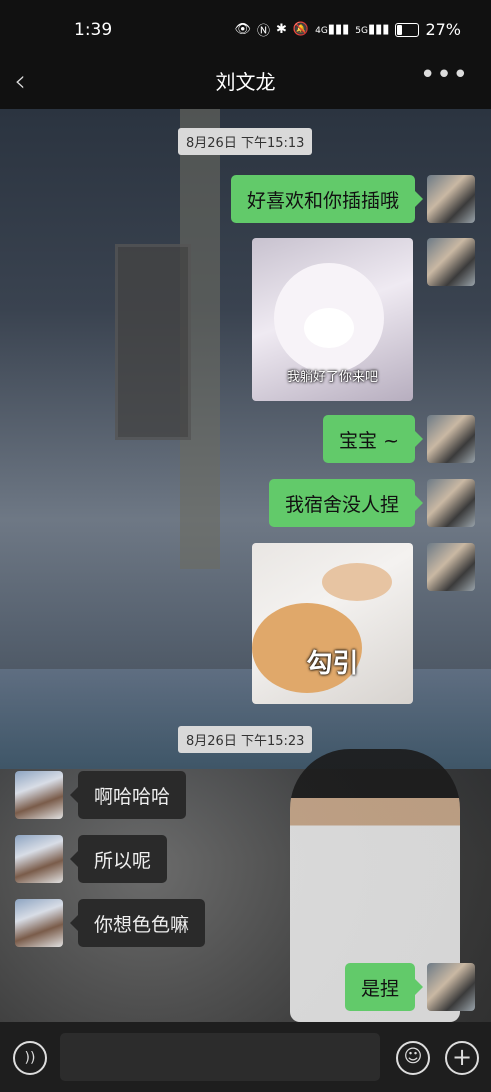 This screenshot has width=491, height=1092. Describe the element at coordinates (30, 1058) in the screenshot. I see `voice-icon: ))` at that location.